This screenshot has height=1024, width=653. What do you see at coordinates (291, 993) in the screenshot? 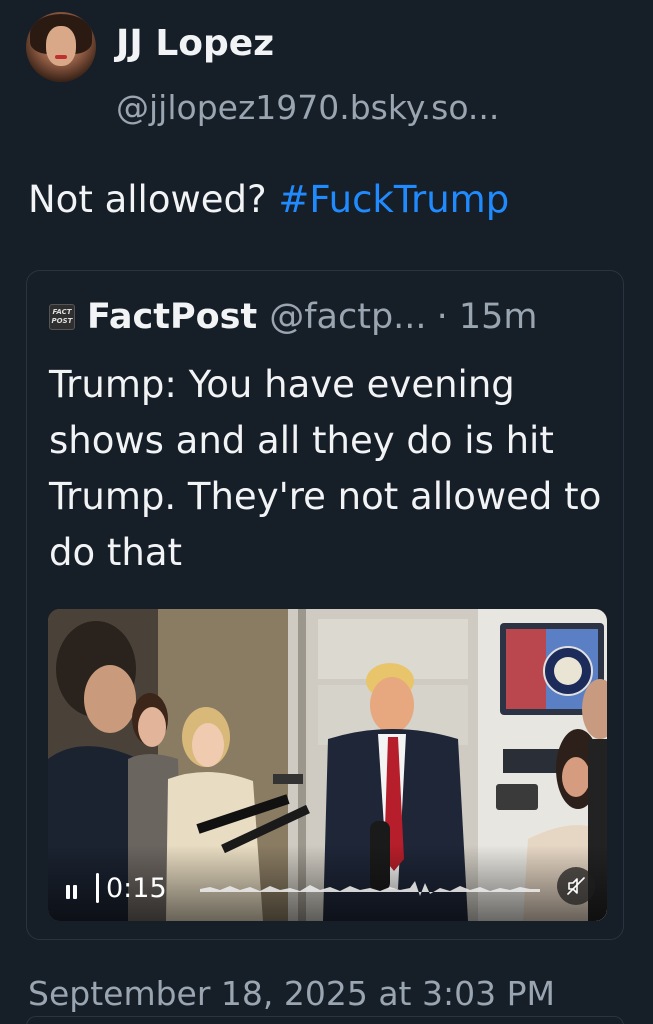
I see `post-timestamp: September 18, 2025 at 3:03 PM` at bounding box center [291, 993].